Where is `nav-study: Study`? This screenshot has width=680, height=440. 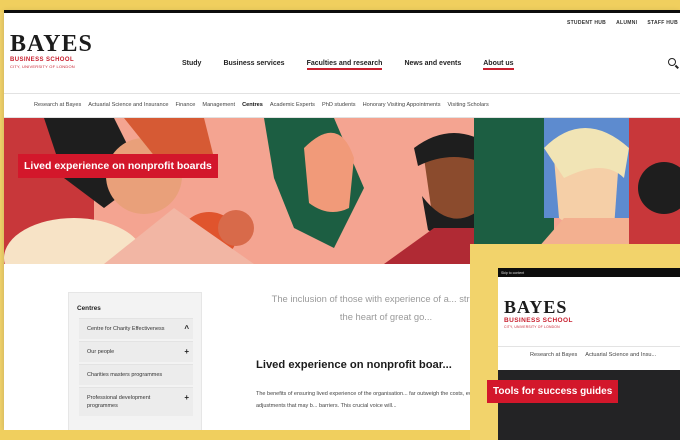
nav-study: Study is located at coordinates (191, 63).